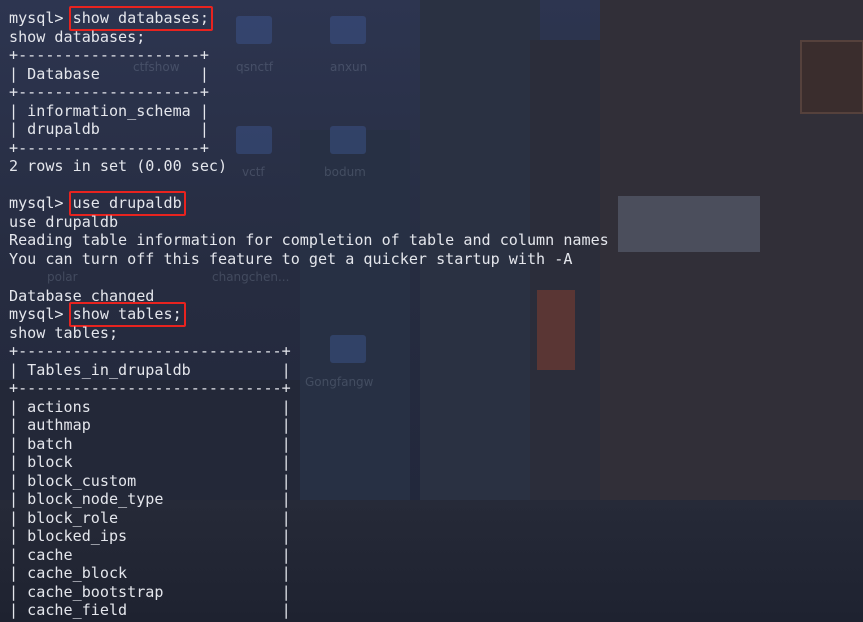 Image resolution: width=863 pixels, height=622 pixels. Describe the element at coordinates (141, 18) in the screenshot. I see `highlighted-command: show databases;` at that location.